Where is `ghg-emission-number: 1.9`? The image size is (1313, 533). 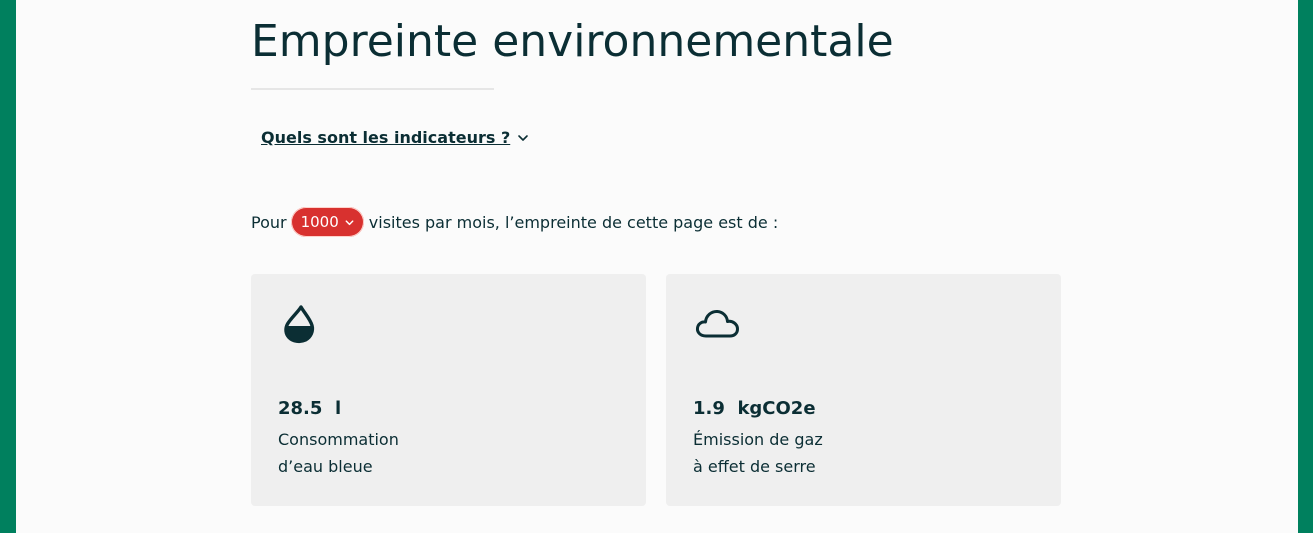 ghg-emission-number: 1.9 is located at coordinates (709, 408).